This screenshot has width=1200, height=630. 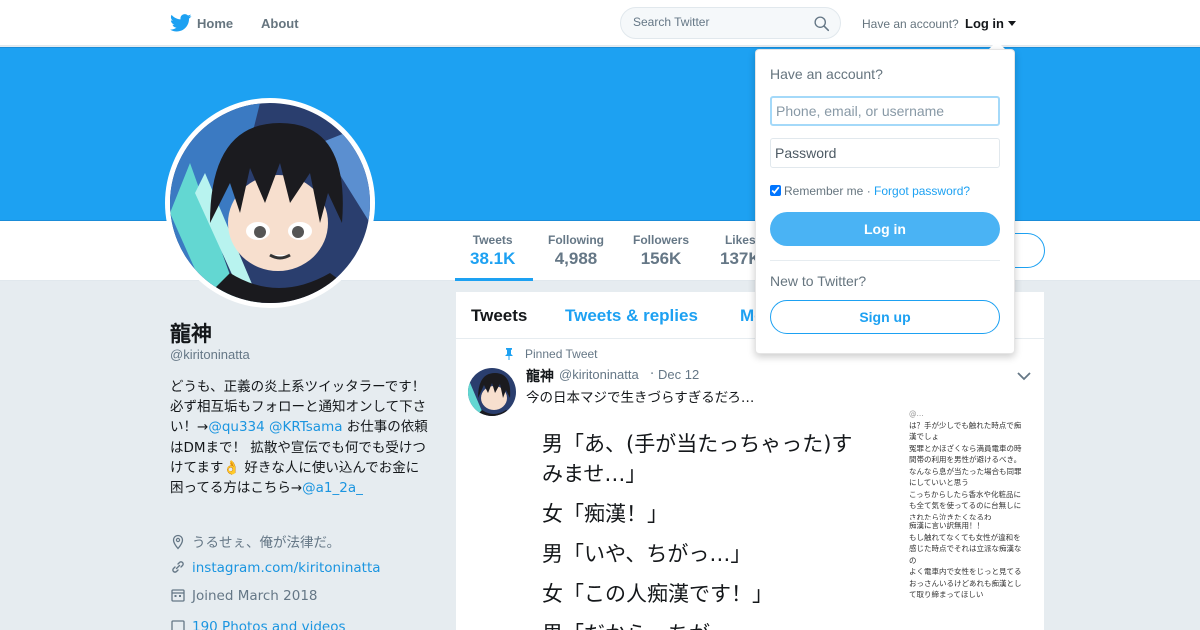 I want to click on tweet-avatar, so click(x=492, y=392).